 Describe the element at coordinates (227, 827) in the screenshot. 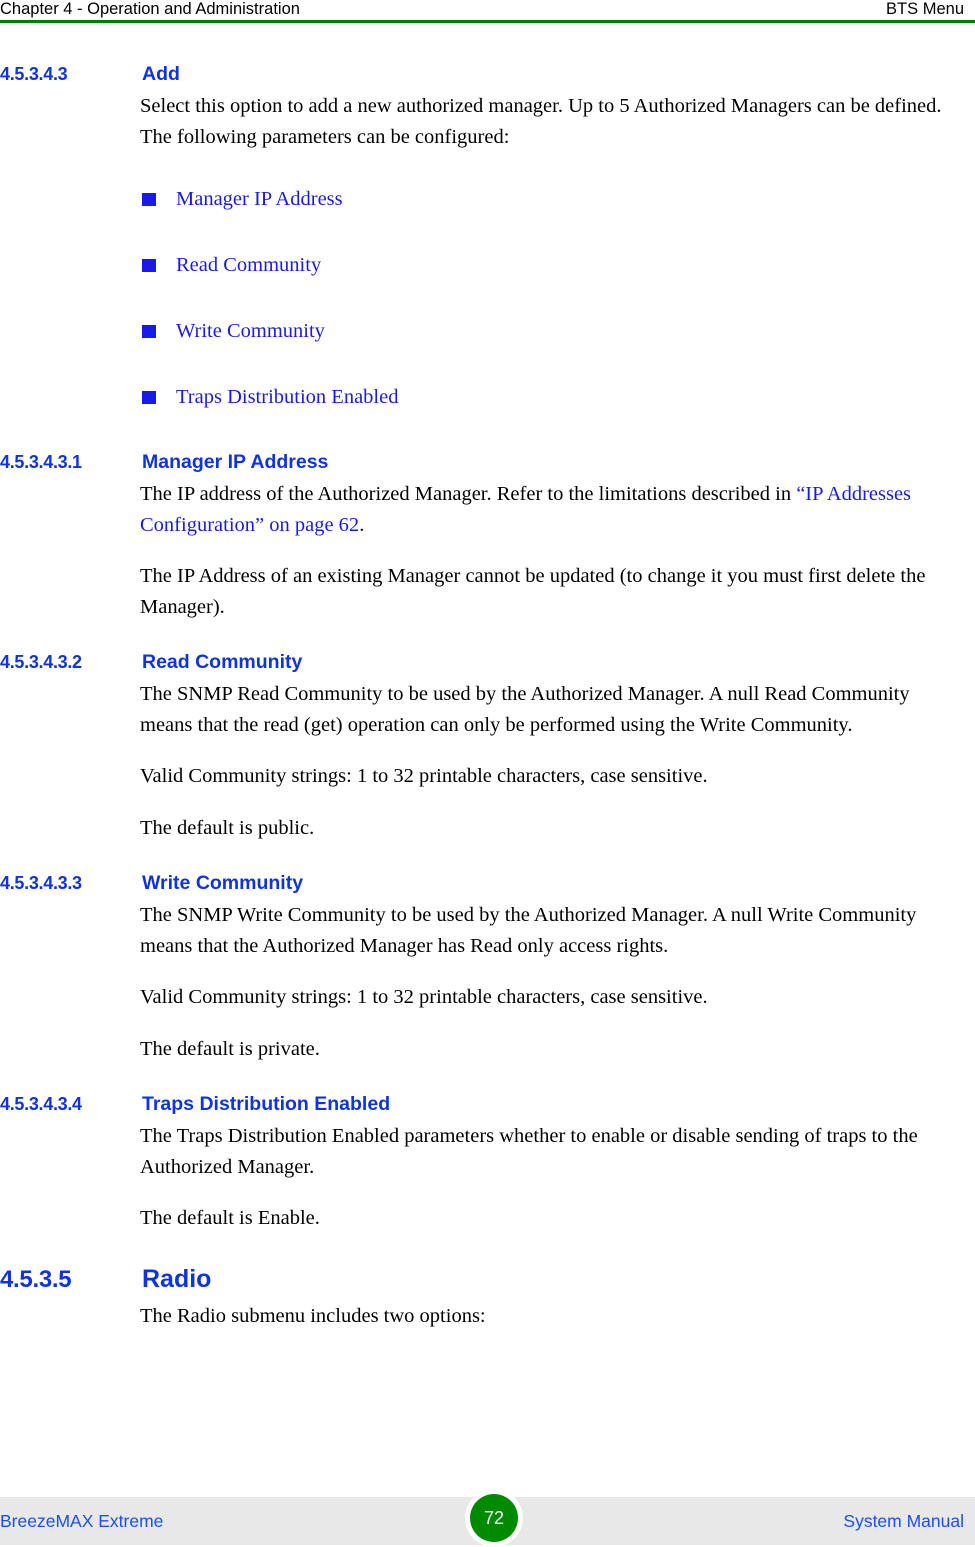

I see `paragraph-read-community-3: The default is public.` at that location.